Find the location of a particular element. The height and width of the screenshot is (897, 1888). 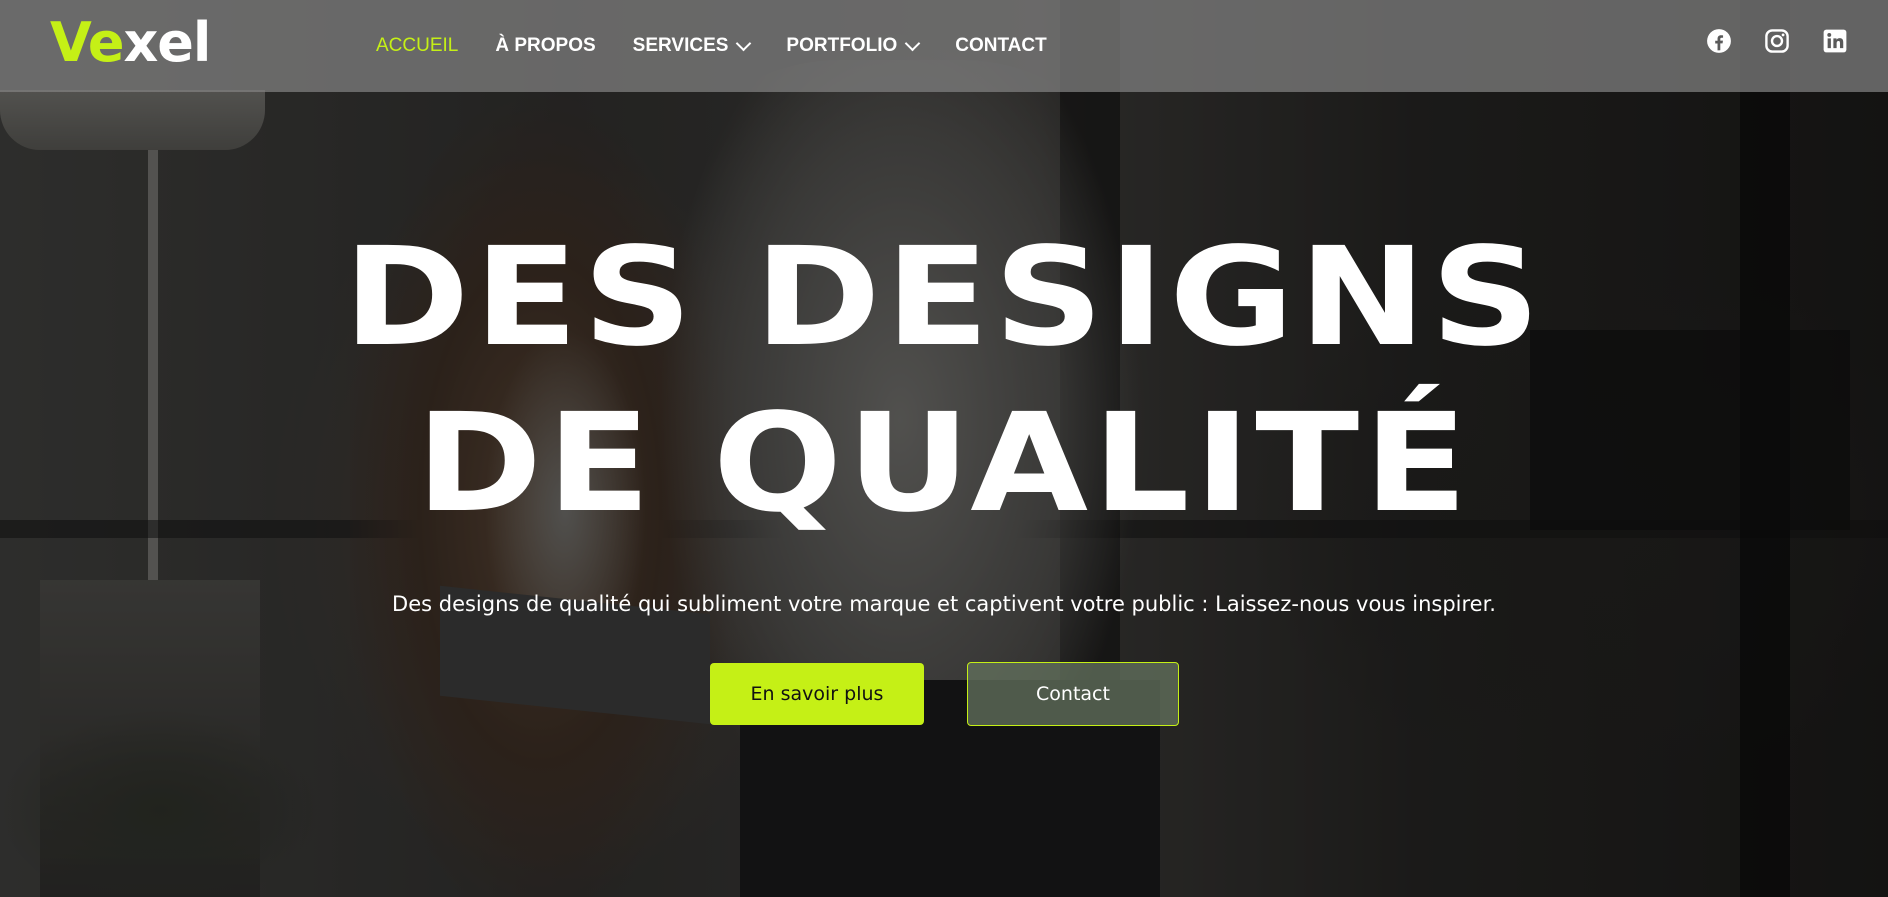

contact-button-label: Contact is located at coordinates (1073, 694).